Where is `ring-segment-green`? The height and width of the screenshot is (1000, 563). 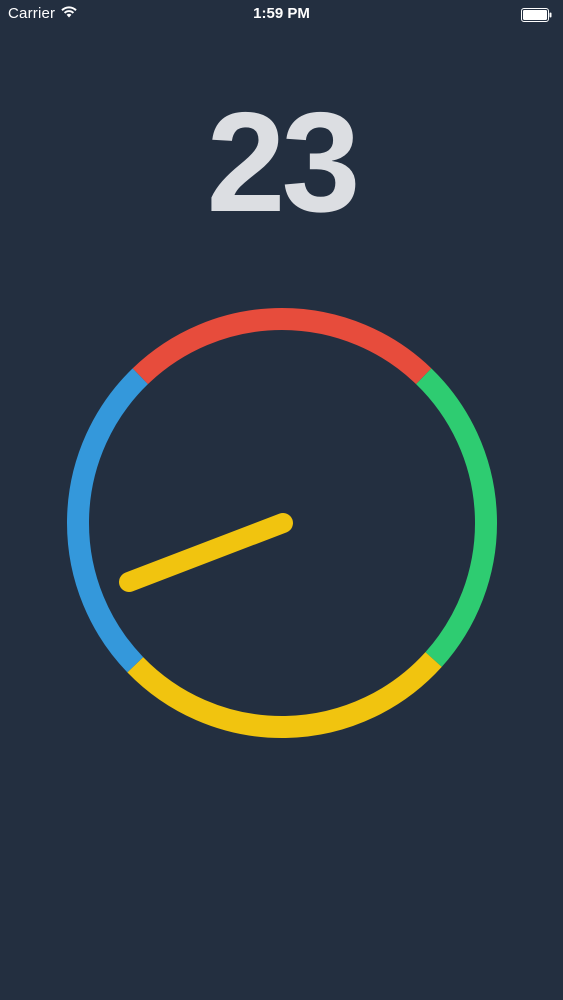
ring-segment-green is located at coordinates (456, 517).